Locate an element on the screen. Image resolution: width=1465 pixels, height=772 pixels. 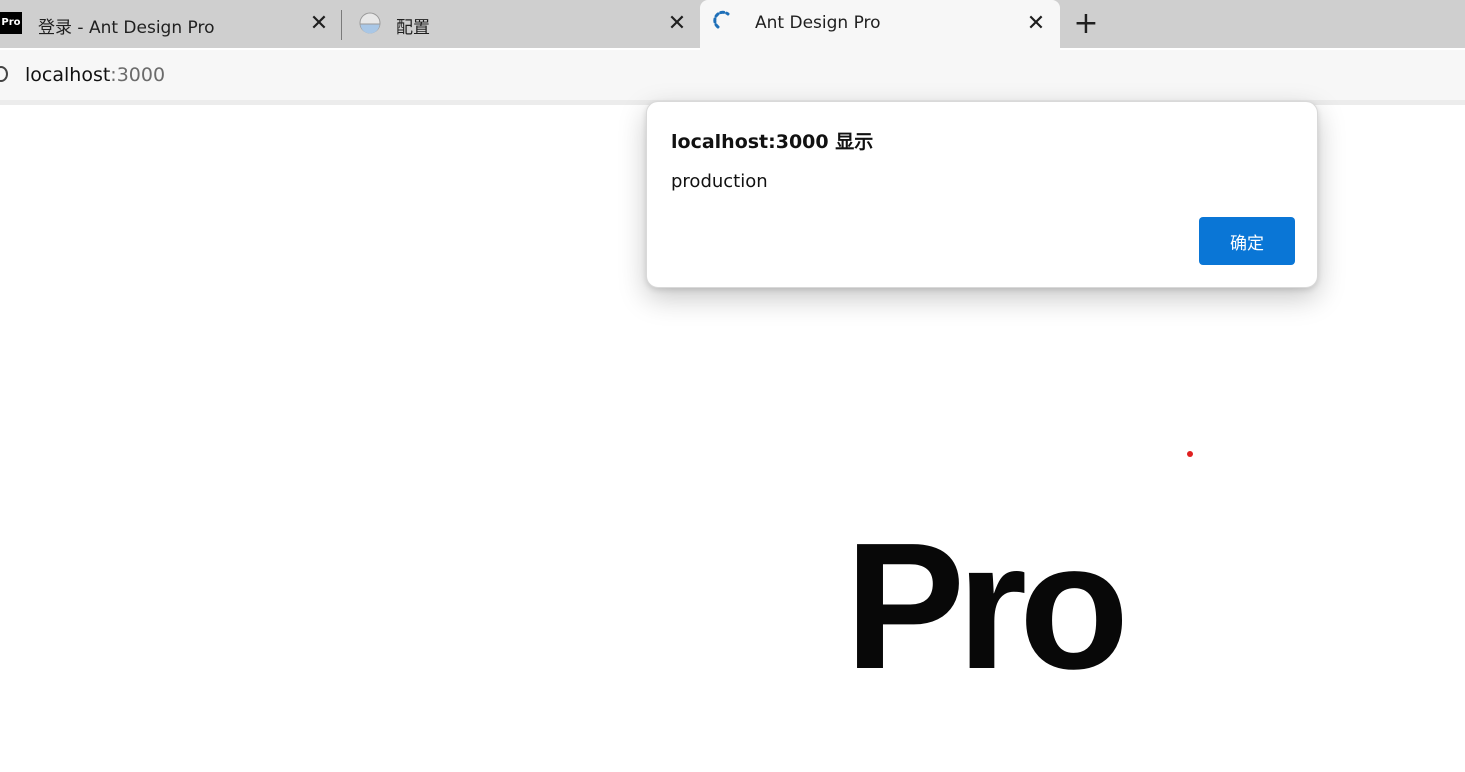
new-tab-button: + is located at coordinates (1086, 24).